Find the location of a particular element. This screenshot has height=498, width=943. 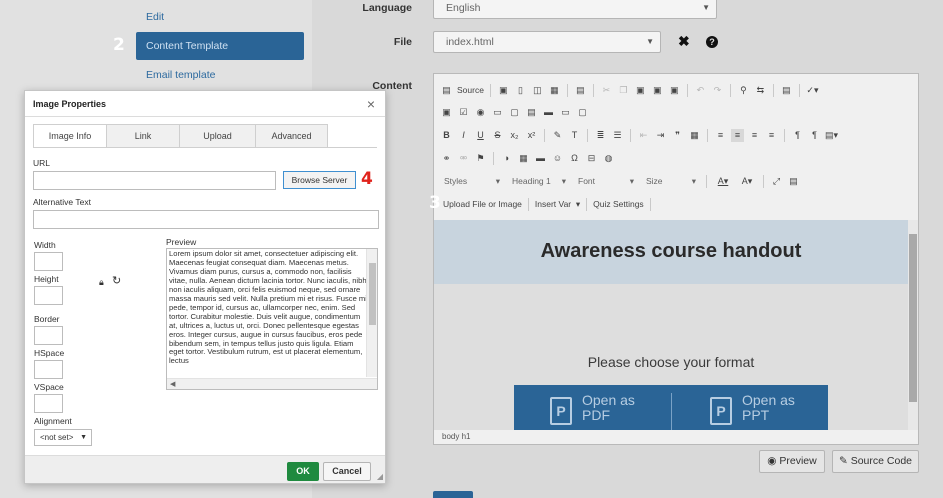

open-as-pdf-link: Open as PDF is located at coordinates (617, 408).